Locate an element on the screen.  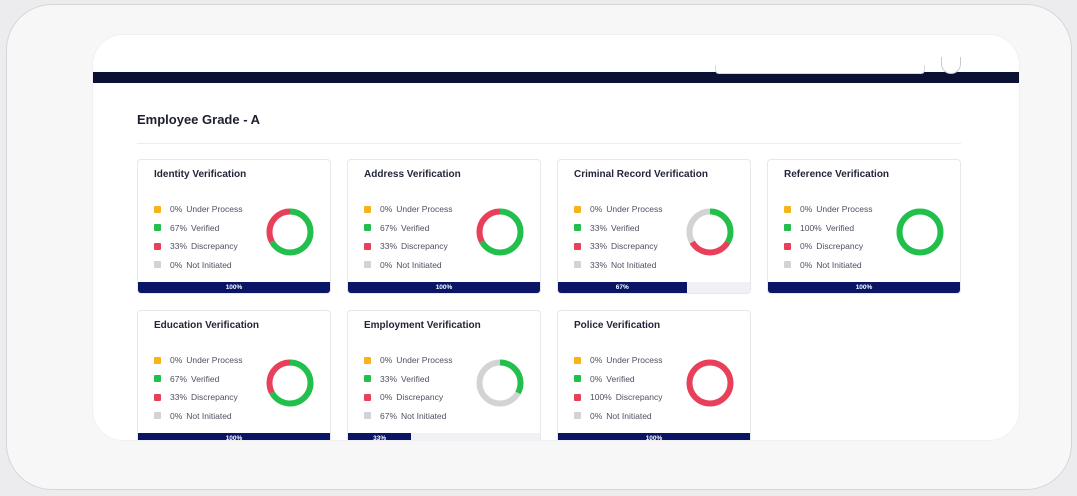
legend-item-not-initiated: 67% Not Initiated is located at coordinates (408, 416).